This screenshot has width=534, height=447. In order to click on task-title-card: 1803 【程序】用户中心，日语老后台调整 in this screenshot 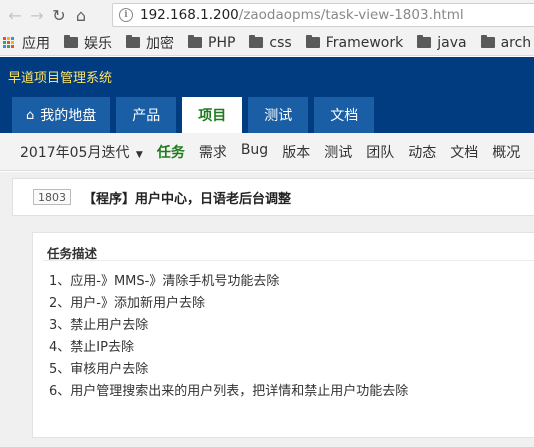, I will do `click(273, 197)`.